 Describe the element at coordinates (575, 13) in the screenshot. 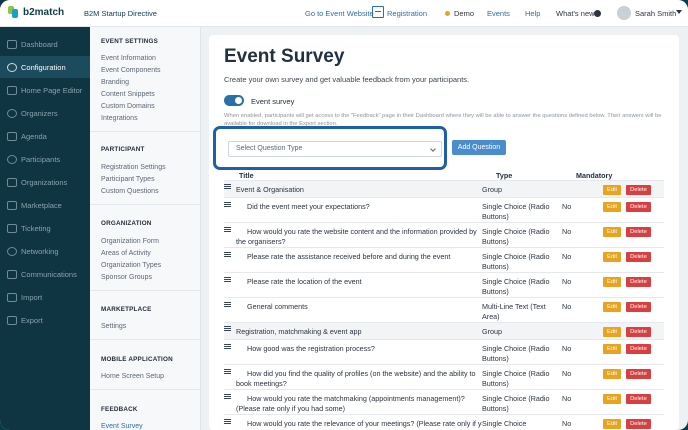

I see `whats-new-link: What's new` at that location.